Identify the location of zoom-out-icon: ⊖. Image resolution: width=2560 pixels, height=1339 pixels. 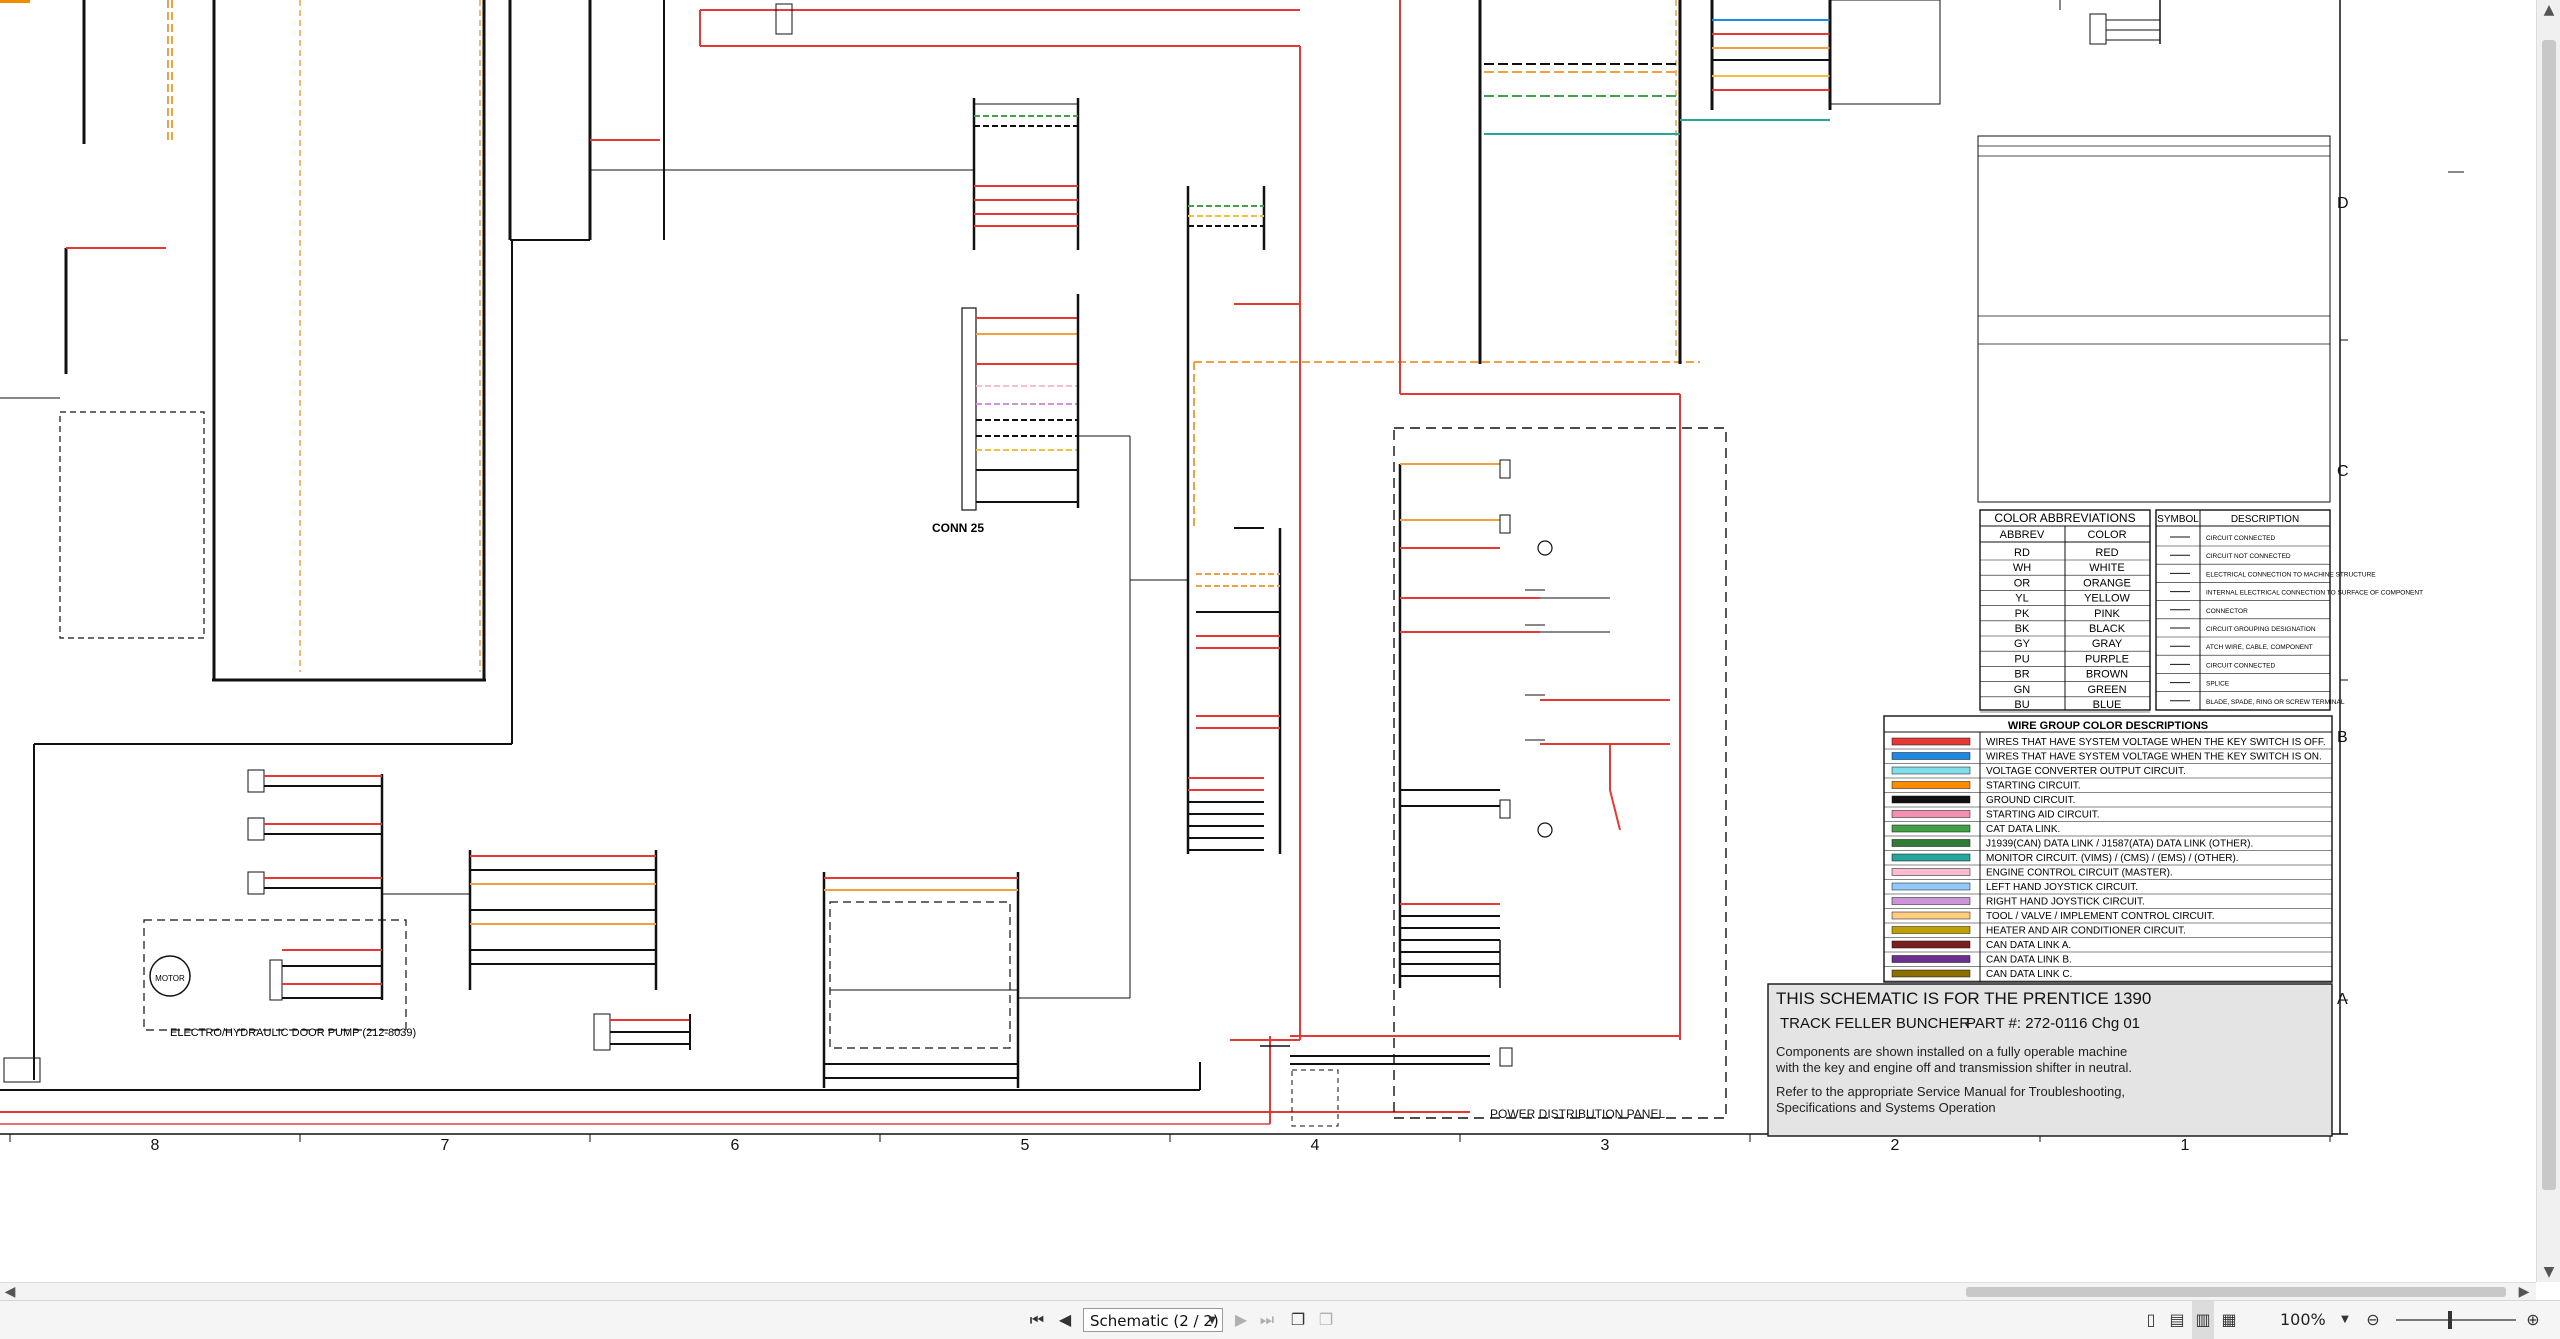
(2373, 1320).